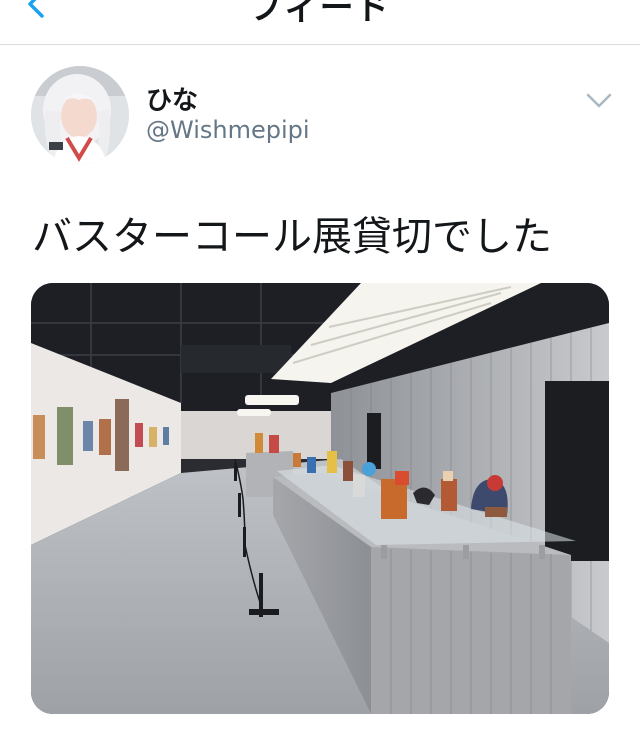 This screenshot has height=747, width=640. Describe the element at coordinates (320, 14) in the screenshot. I see `nav-title: フィード` at that location.